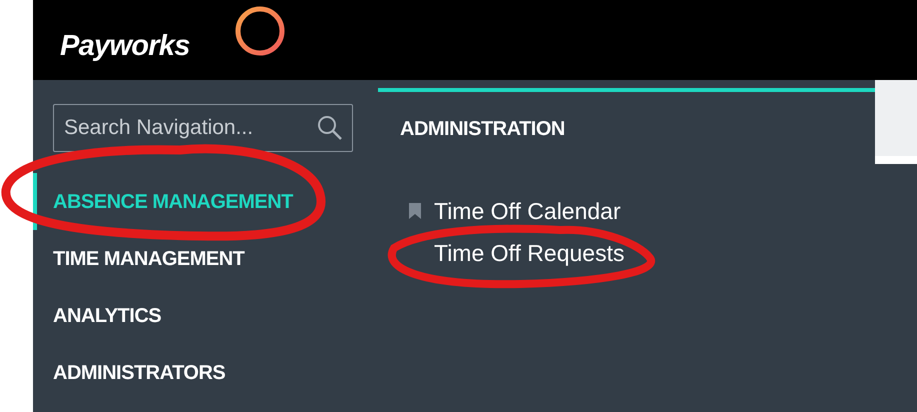  Describe the element at coordinates (205, 372) in the screenshot. I see `nav-item: ADMINISTRATORS` at that location.